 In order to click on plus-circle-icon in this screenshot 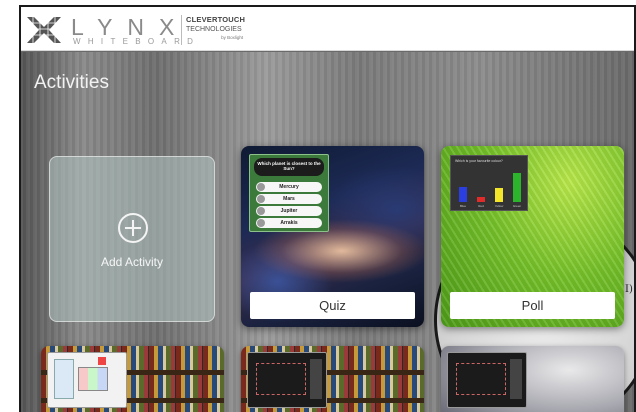, I will do `click(133, 228)`.